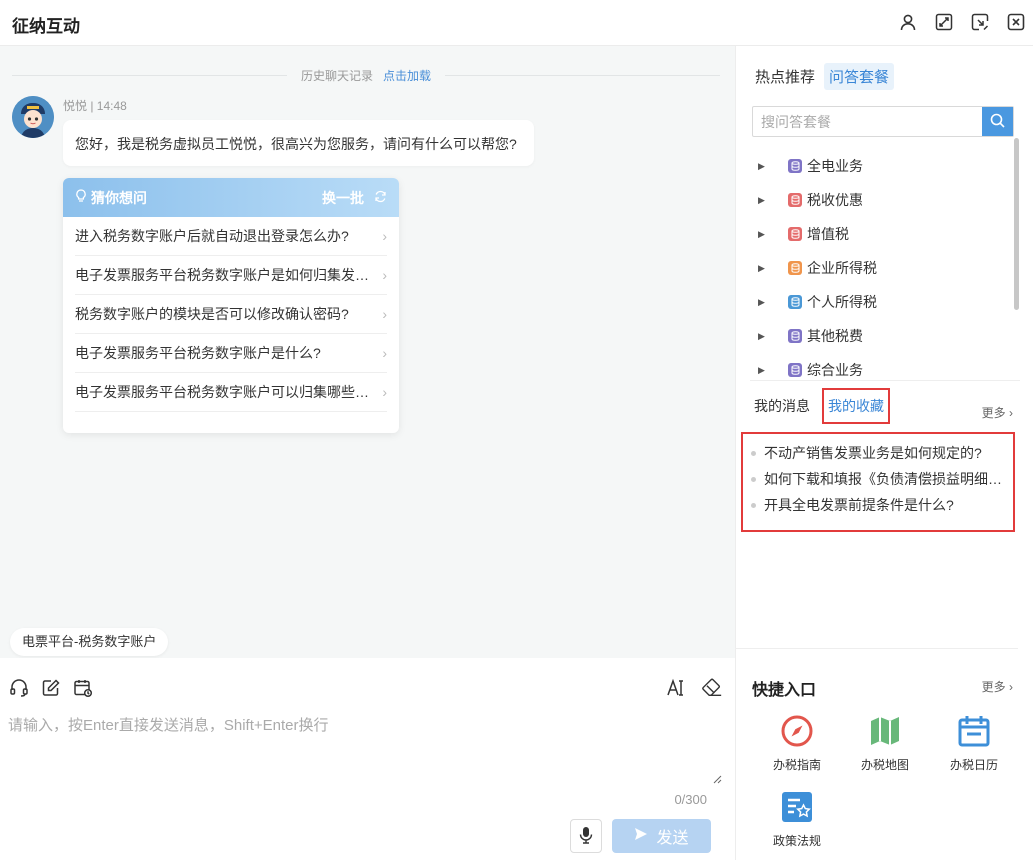  I want to click on suggested-question: 电子发票服务平台税务数字账户是什么? ›, so click(231, 353).